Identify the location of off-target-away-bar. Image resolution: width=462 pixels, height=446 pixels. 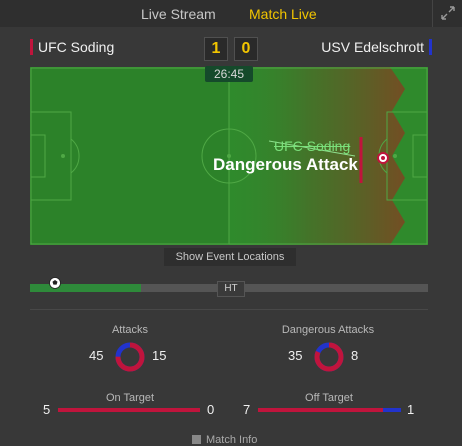
(392, 410).